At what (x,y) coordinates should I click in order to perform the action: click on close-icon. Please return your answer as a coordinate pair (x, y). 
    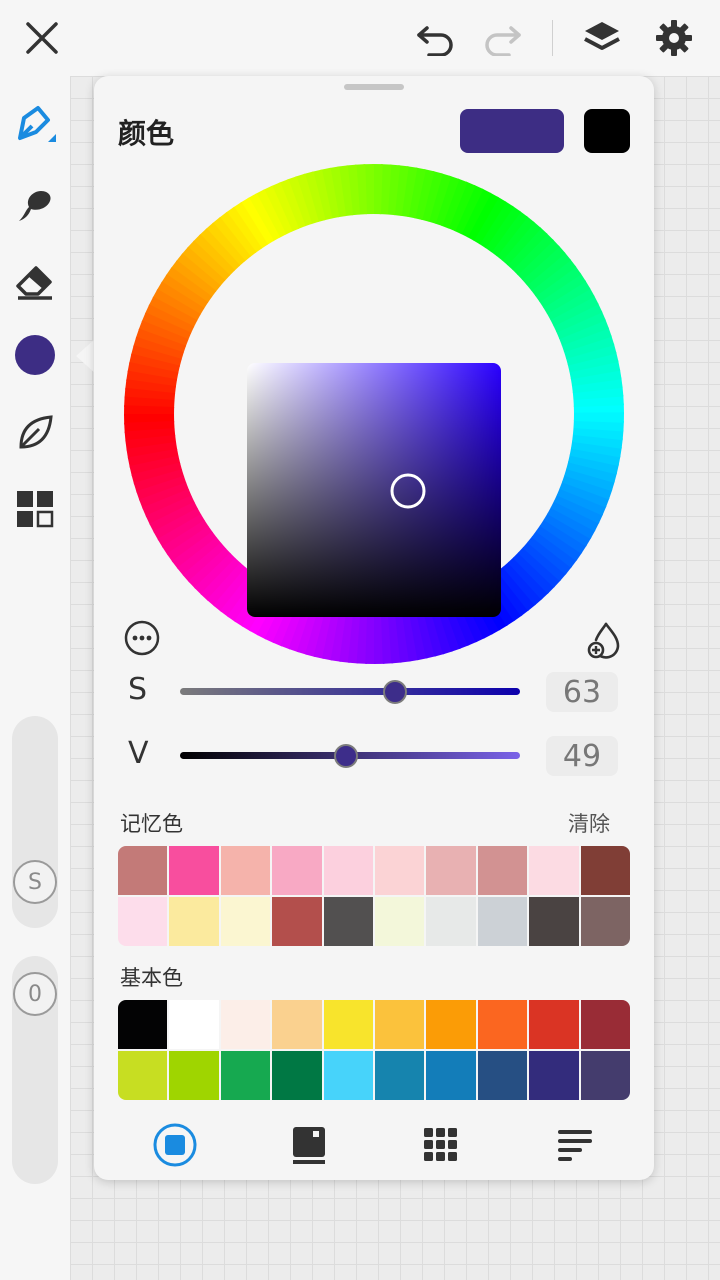
    Looking at the image, I should click on (42, 38).